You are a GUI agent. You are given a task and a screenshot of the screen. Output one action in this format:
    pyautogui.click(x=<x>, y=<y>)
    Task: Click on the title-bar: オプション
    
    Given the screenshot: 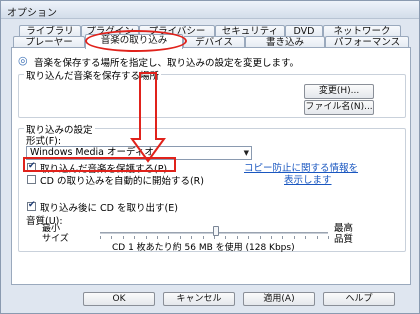 What is the action you would take?
    pyautogui.click(x=210, y=10)
    